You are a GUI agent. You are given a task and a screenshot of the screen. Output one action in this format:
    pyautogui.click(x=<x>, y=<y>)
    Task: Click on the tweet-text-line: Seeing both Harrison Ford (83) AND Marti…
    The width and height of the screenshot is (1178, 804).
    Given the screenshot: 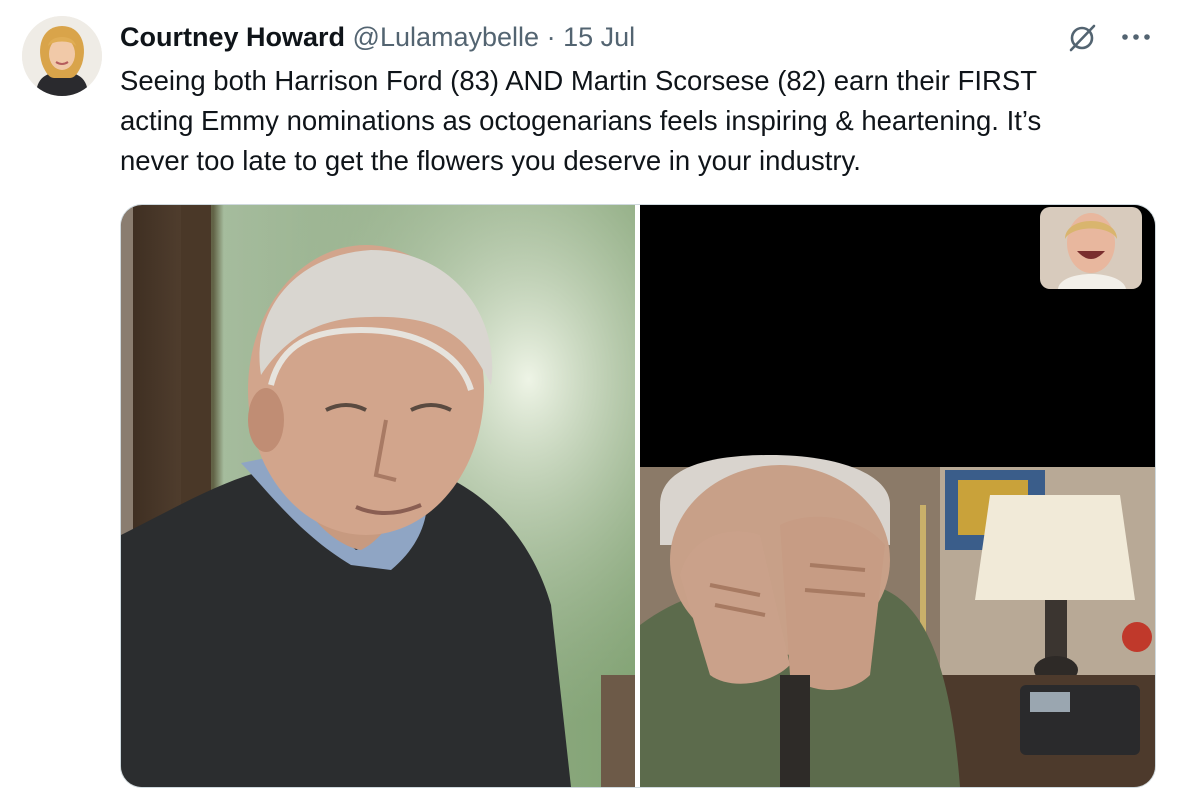 What is the action you would take?
    pyautogui.click(x=579, y=80)
    